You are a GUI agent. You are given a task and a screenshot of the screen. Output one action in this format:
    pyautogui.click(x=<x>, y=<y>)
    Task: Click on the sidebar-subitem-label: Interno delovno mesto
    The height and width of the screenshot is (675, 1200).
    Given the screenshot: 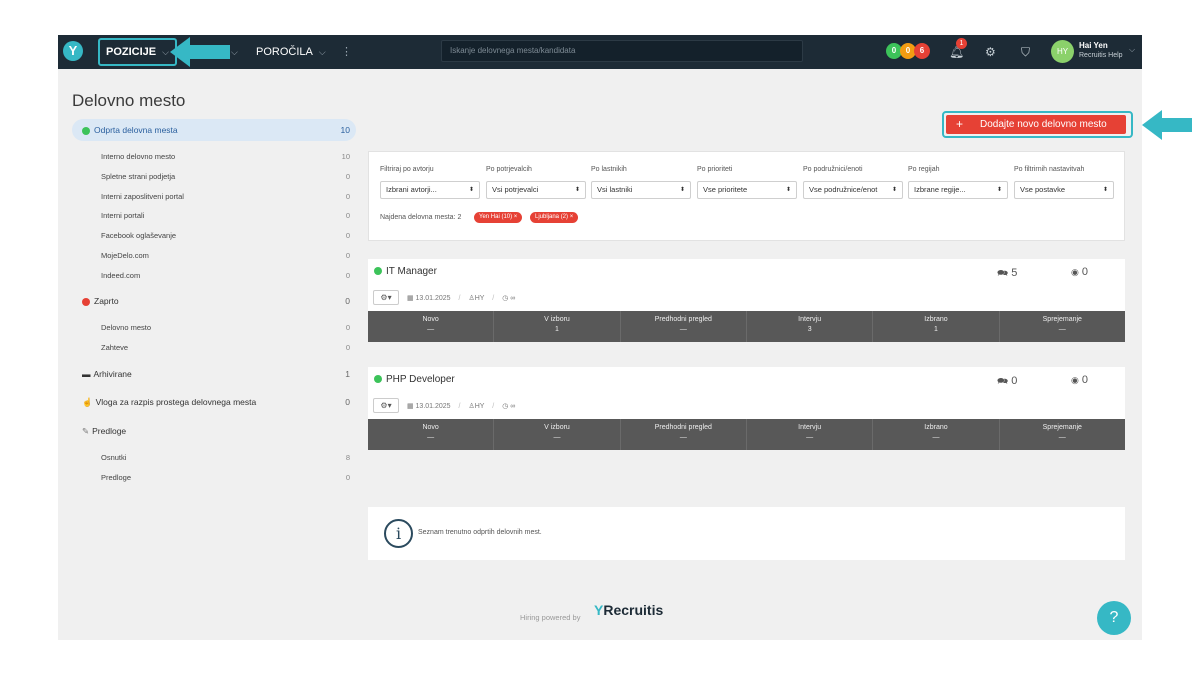 What is the action you would take?
    pyautogui.click(x=138, y=156)
    